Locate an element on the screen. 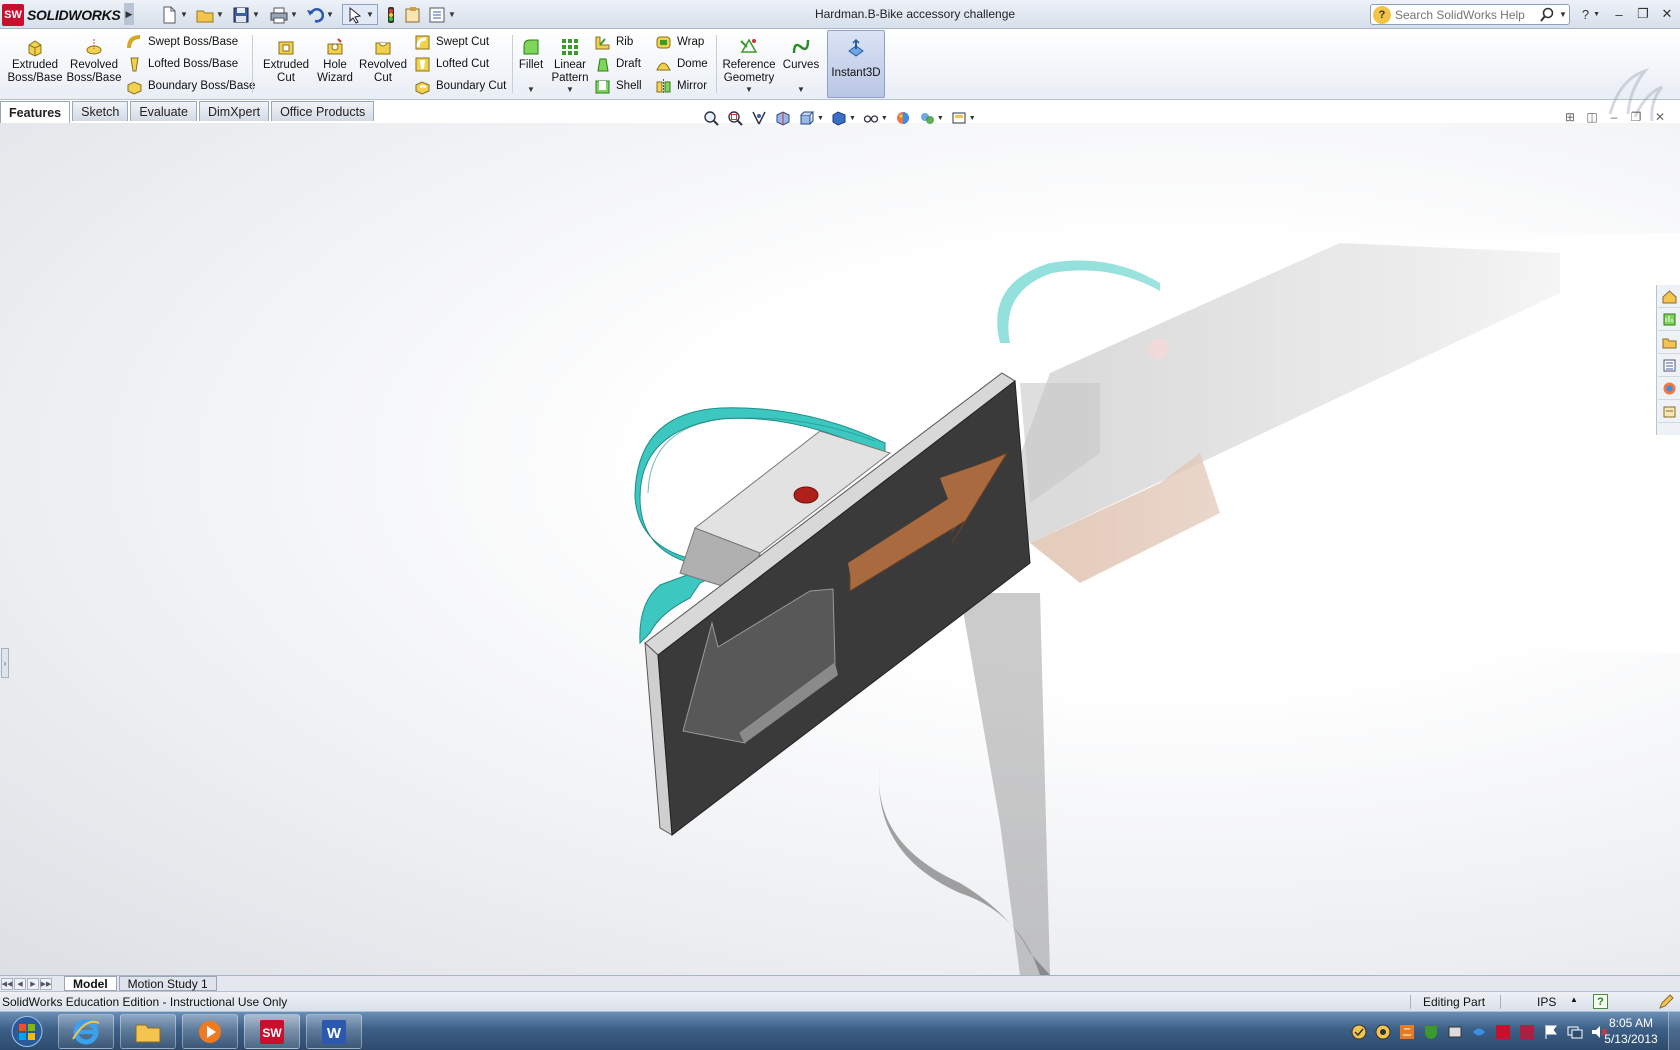 The width and height of the screenshot is (1680, 1050). save-dropdown-icon: ▼ is located at coordinates (256, 14).